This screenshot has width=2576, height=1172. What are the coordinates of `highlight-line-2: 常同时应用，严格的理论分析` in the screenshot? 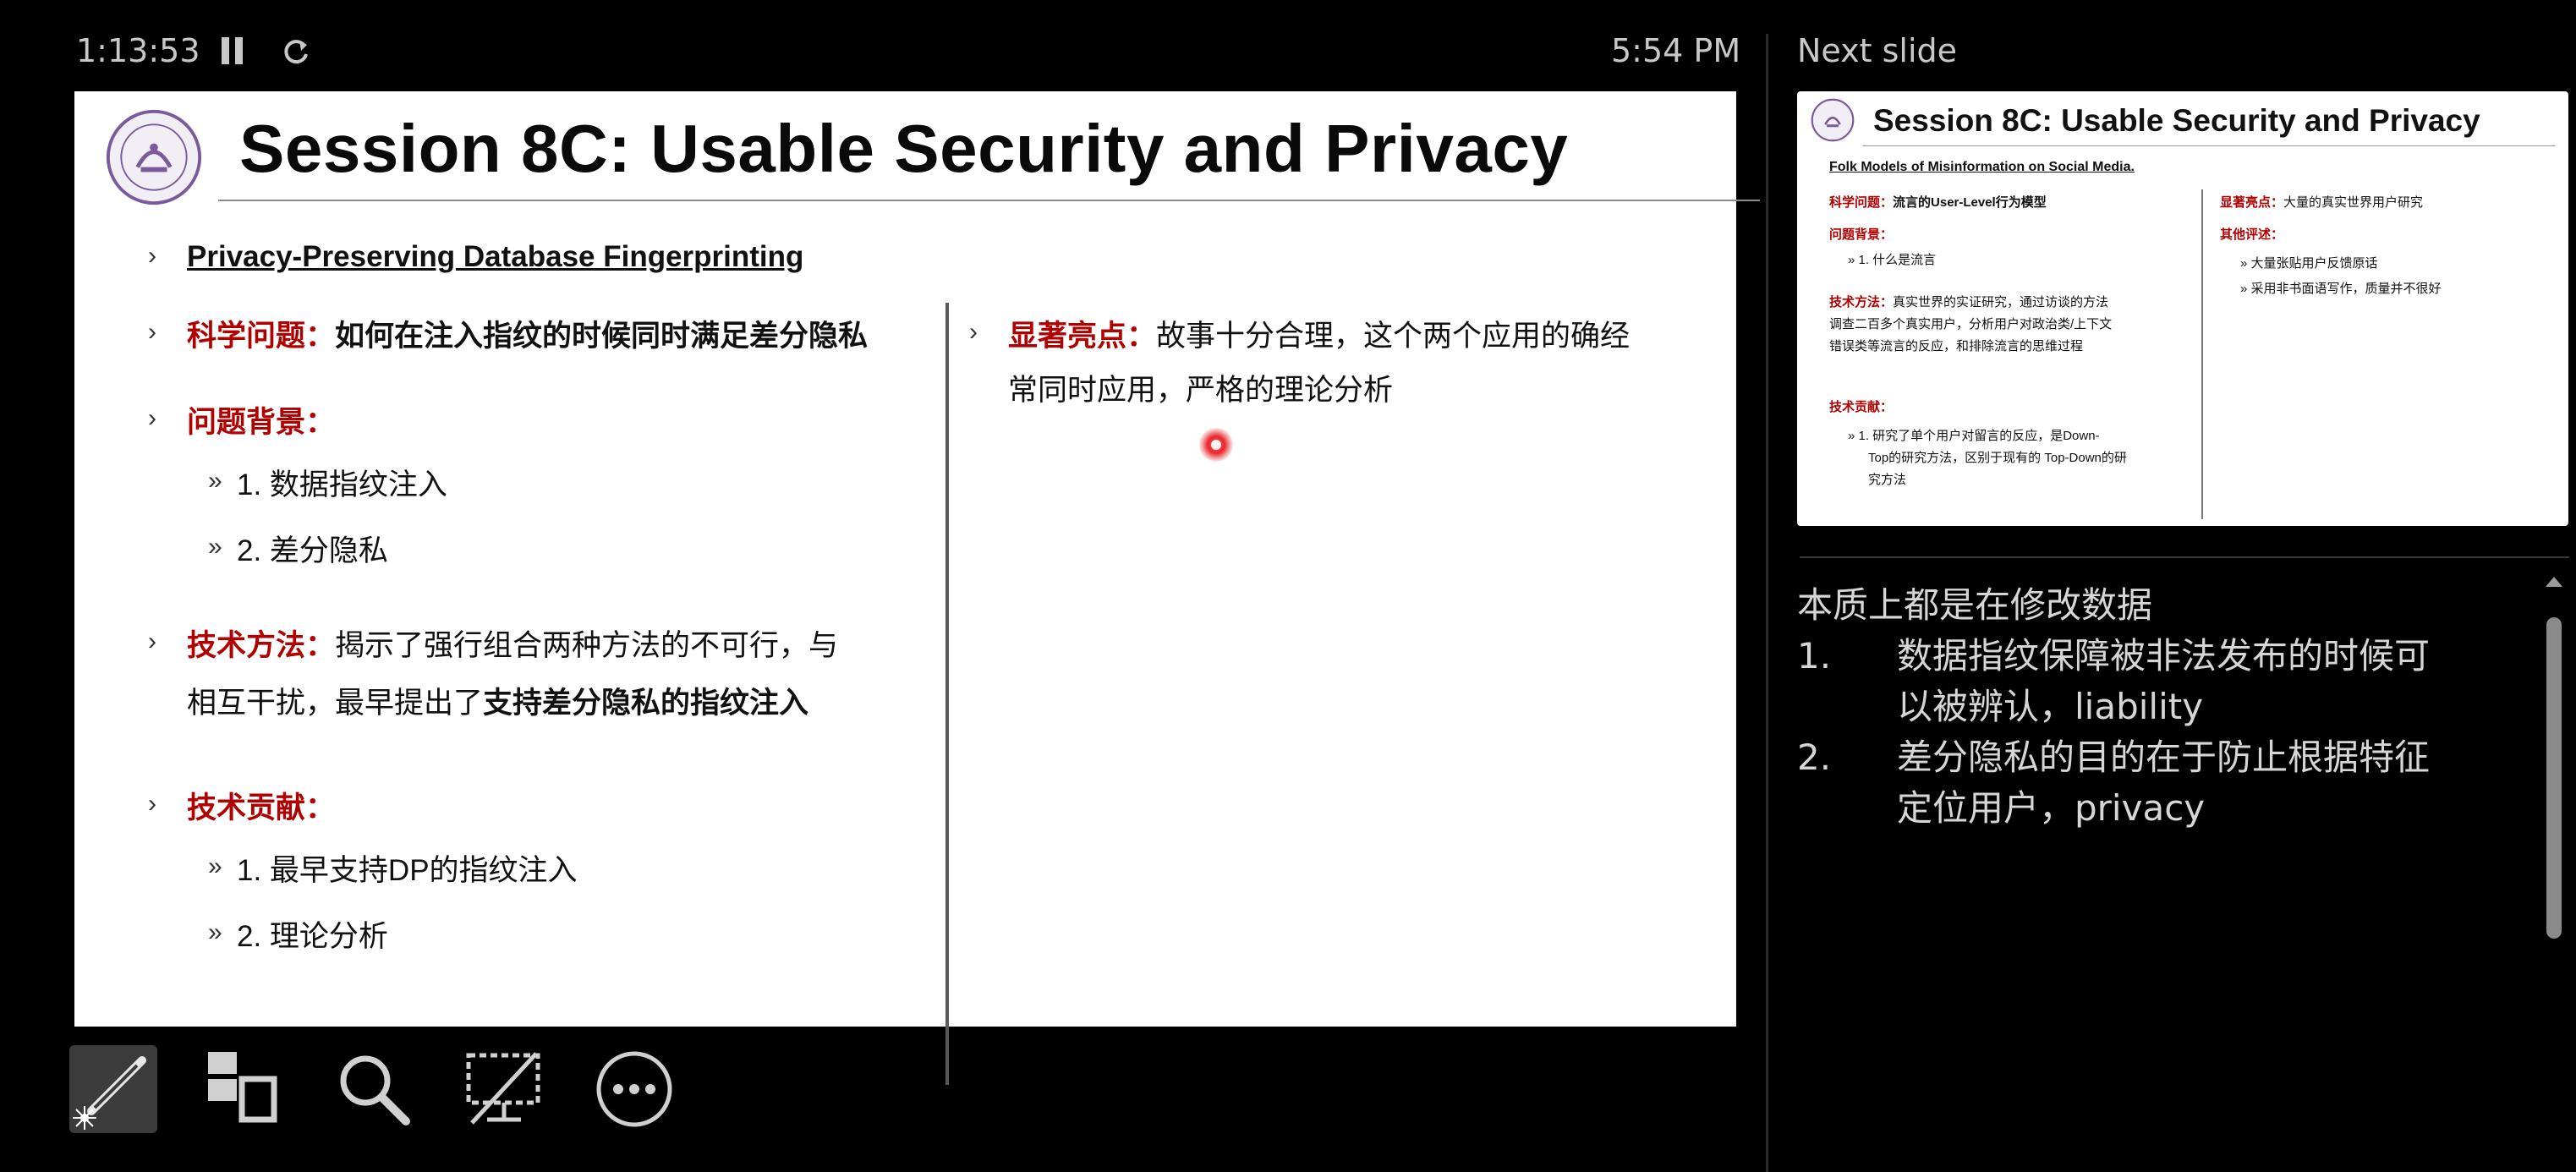 It's located at (1201, 390).